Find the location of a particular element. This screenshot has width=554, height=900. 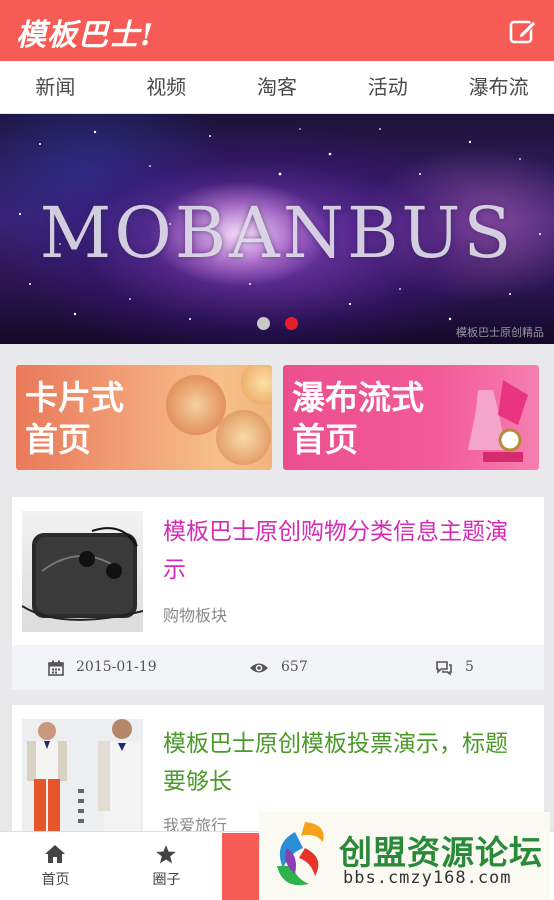

forum-url: bbs.cmzy168.com is located at coordinates (427, 878).